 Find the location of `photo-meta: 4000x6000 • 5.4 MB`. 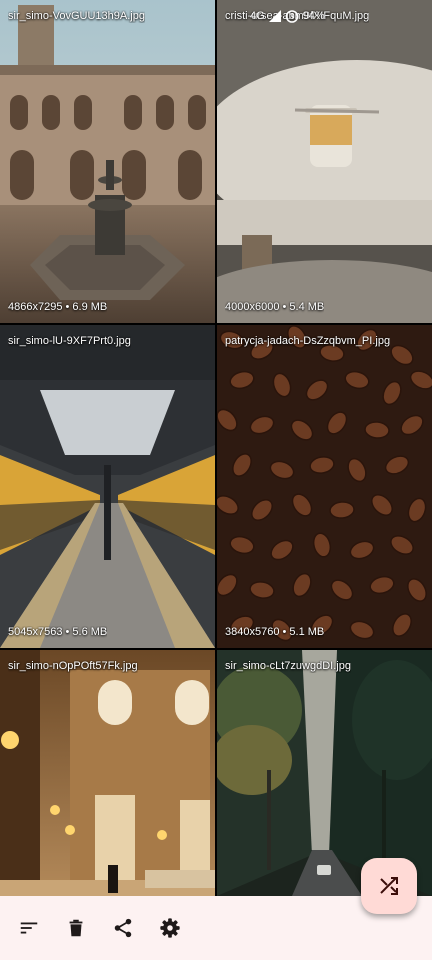

photo-meta: 4000x6000 • 5.4 MB is located at coordinates (275, 307).